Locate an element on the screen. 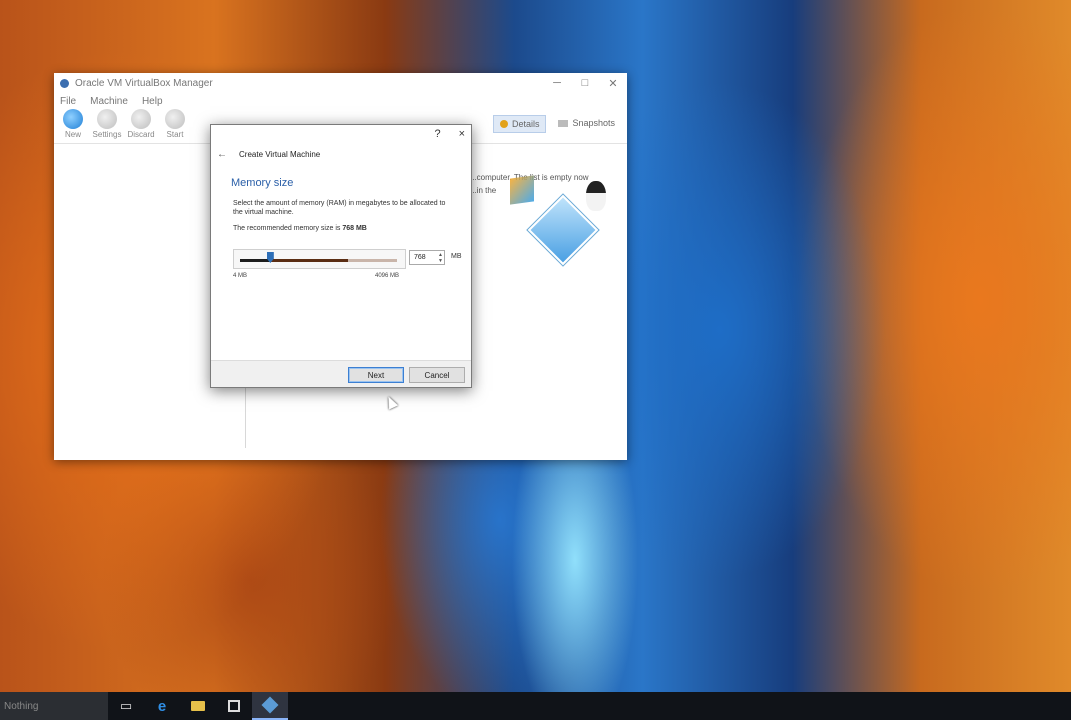 This screenshot has width=1071, height=720. wizard-title: Create Virtual Machine is located at coordinates (280, 154).